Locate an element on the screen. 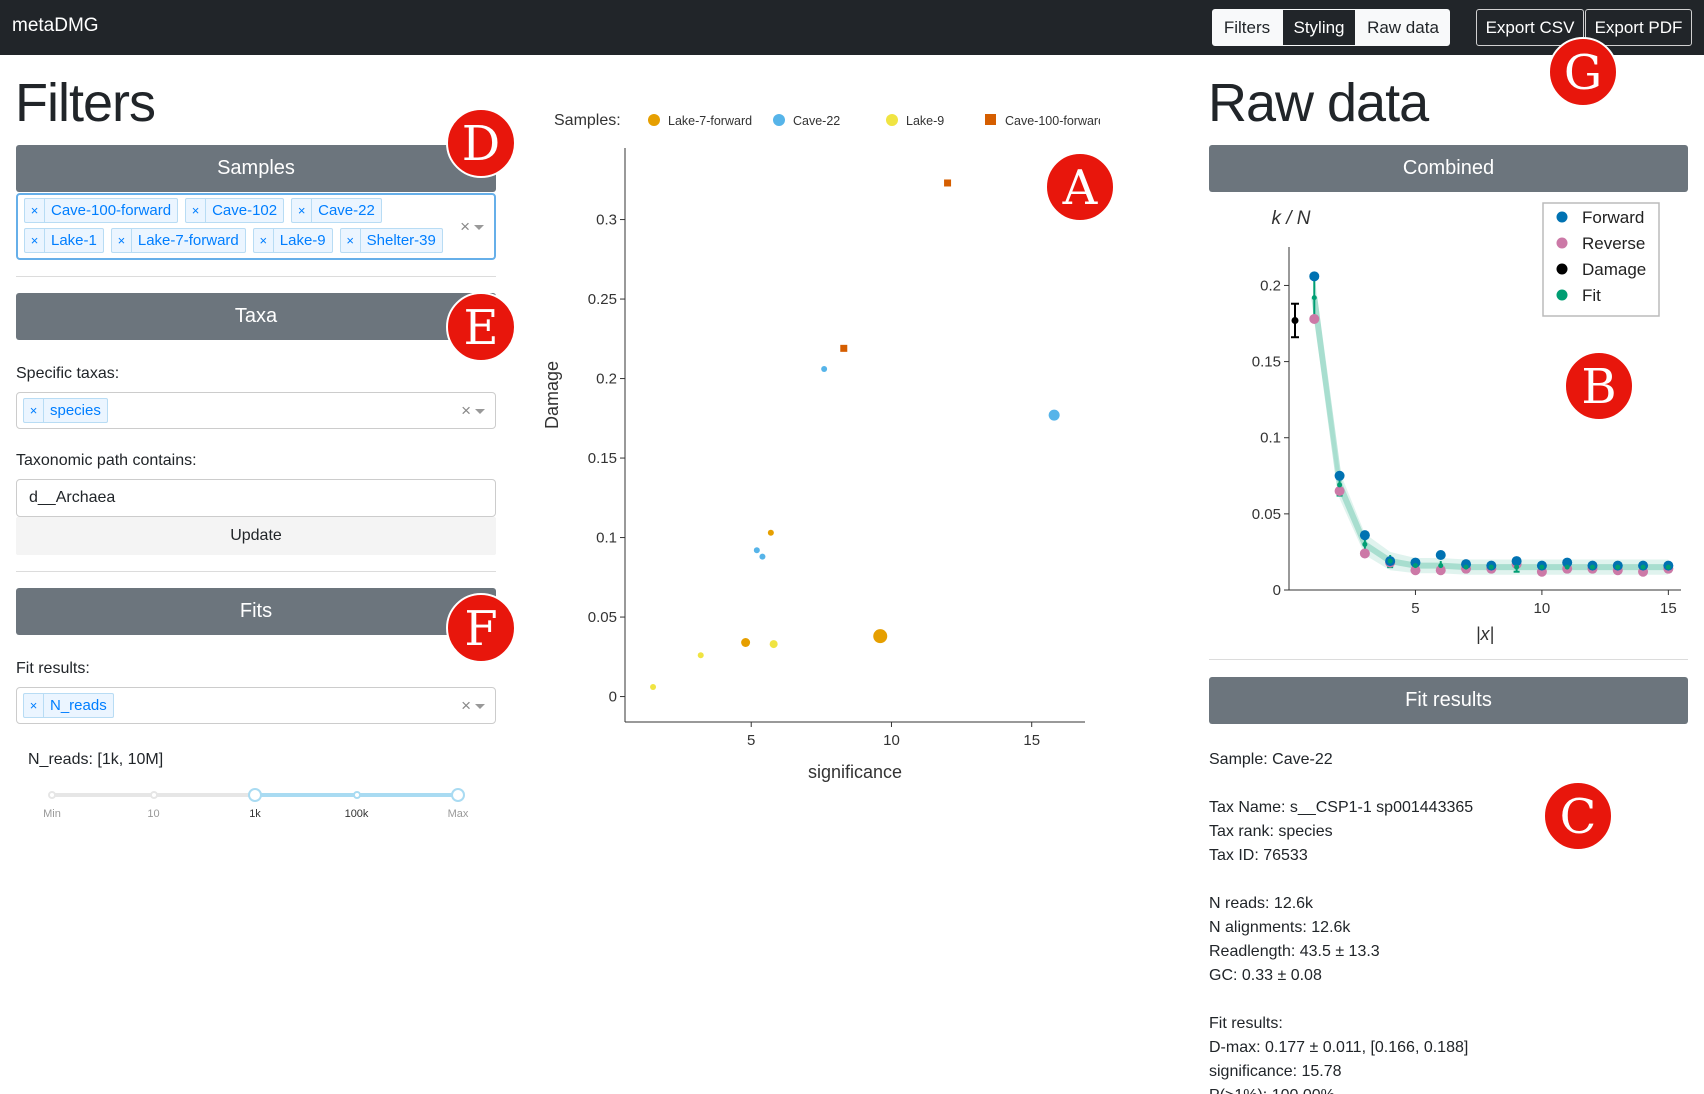  fit-results-clear-icon: × is located at coordinates (466, 706).